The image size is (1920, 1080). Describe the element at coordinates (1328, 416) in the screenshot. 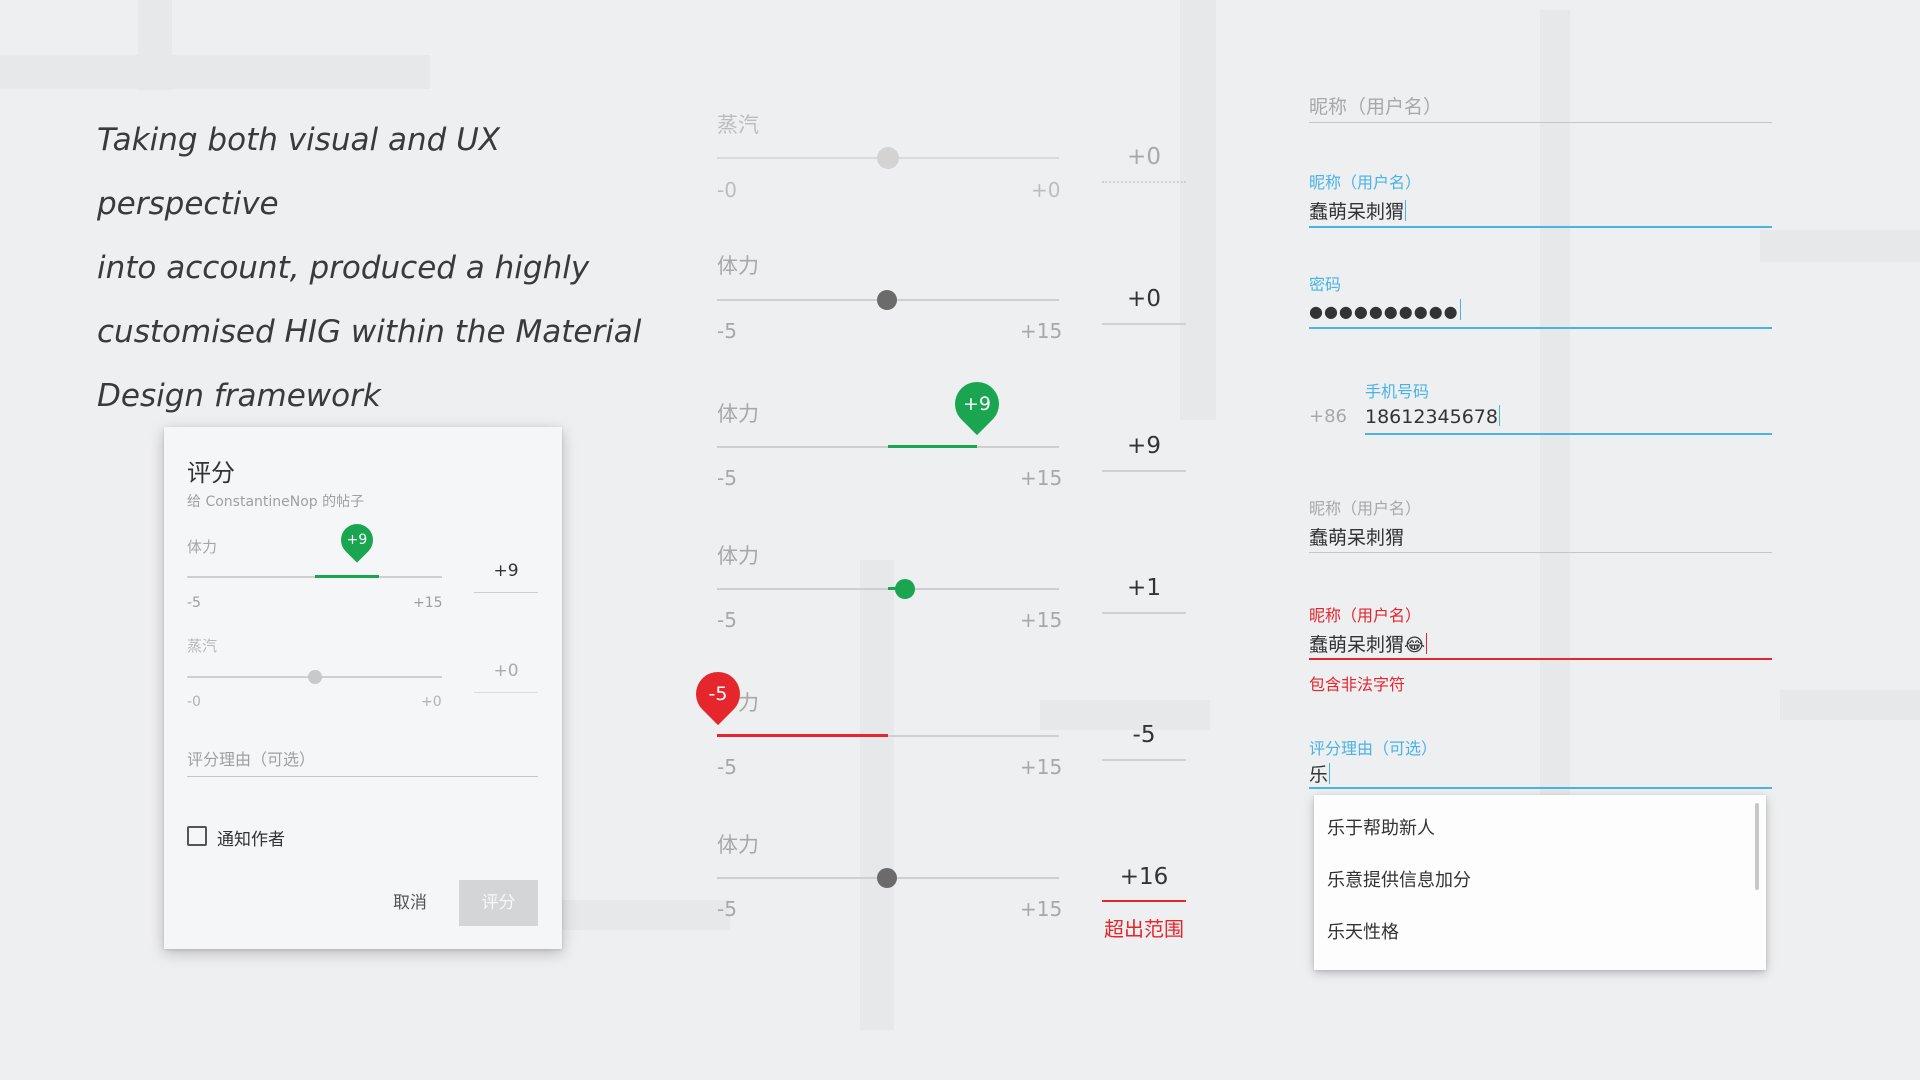

I see `country-code: +86` at that location.